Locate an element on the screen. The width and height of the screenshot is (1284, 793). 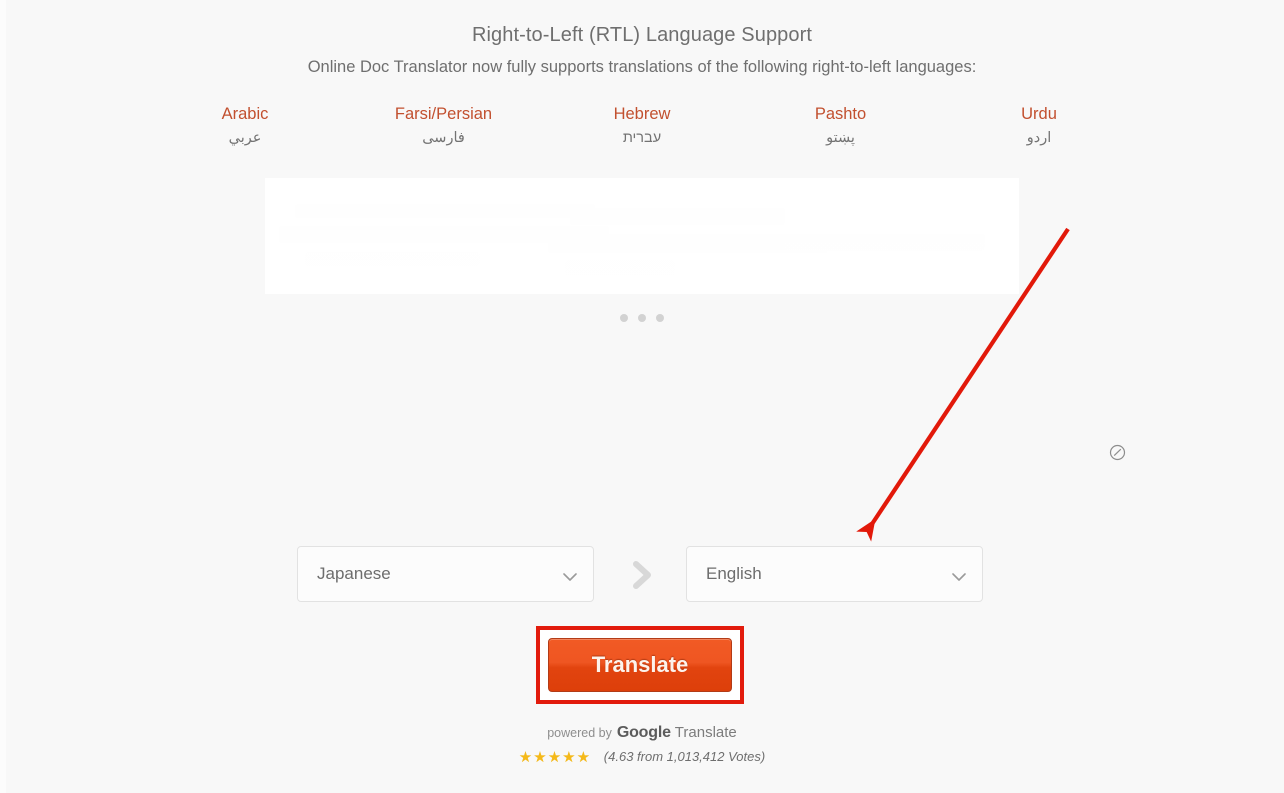
rtl-language-native: עברית is located at coordinates (642, 138).